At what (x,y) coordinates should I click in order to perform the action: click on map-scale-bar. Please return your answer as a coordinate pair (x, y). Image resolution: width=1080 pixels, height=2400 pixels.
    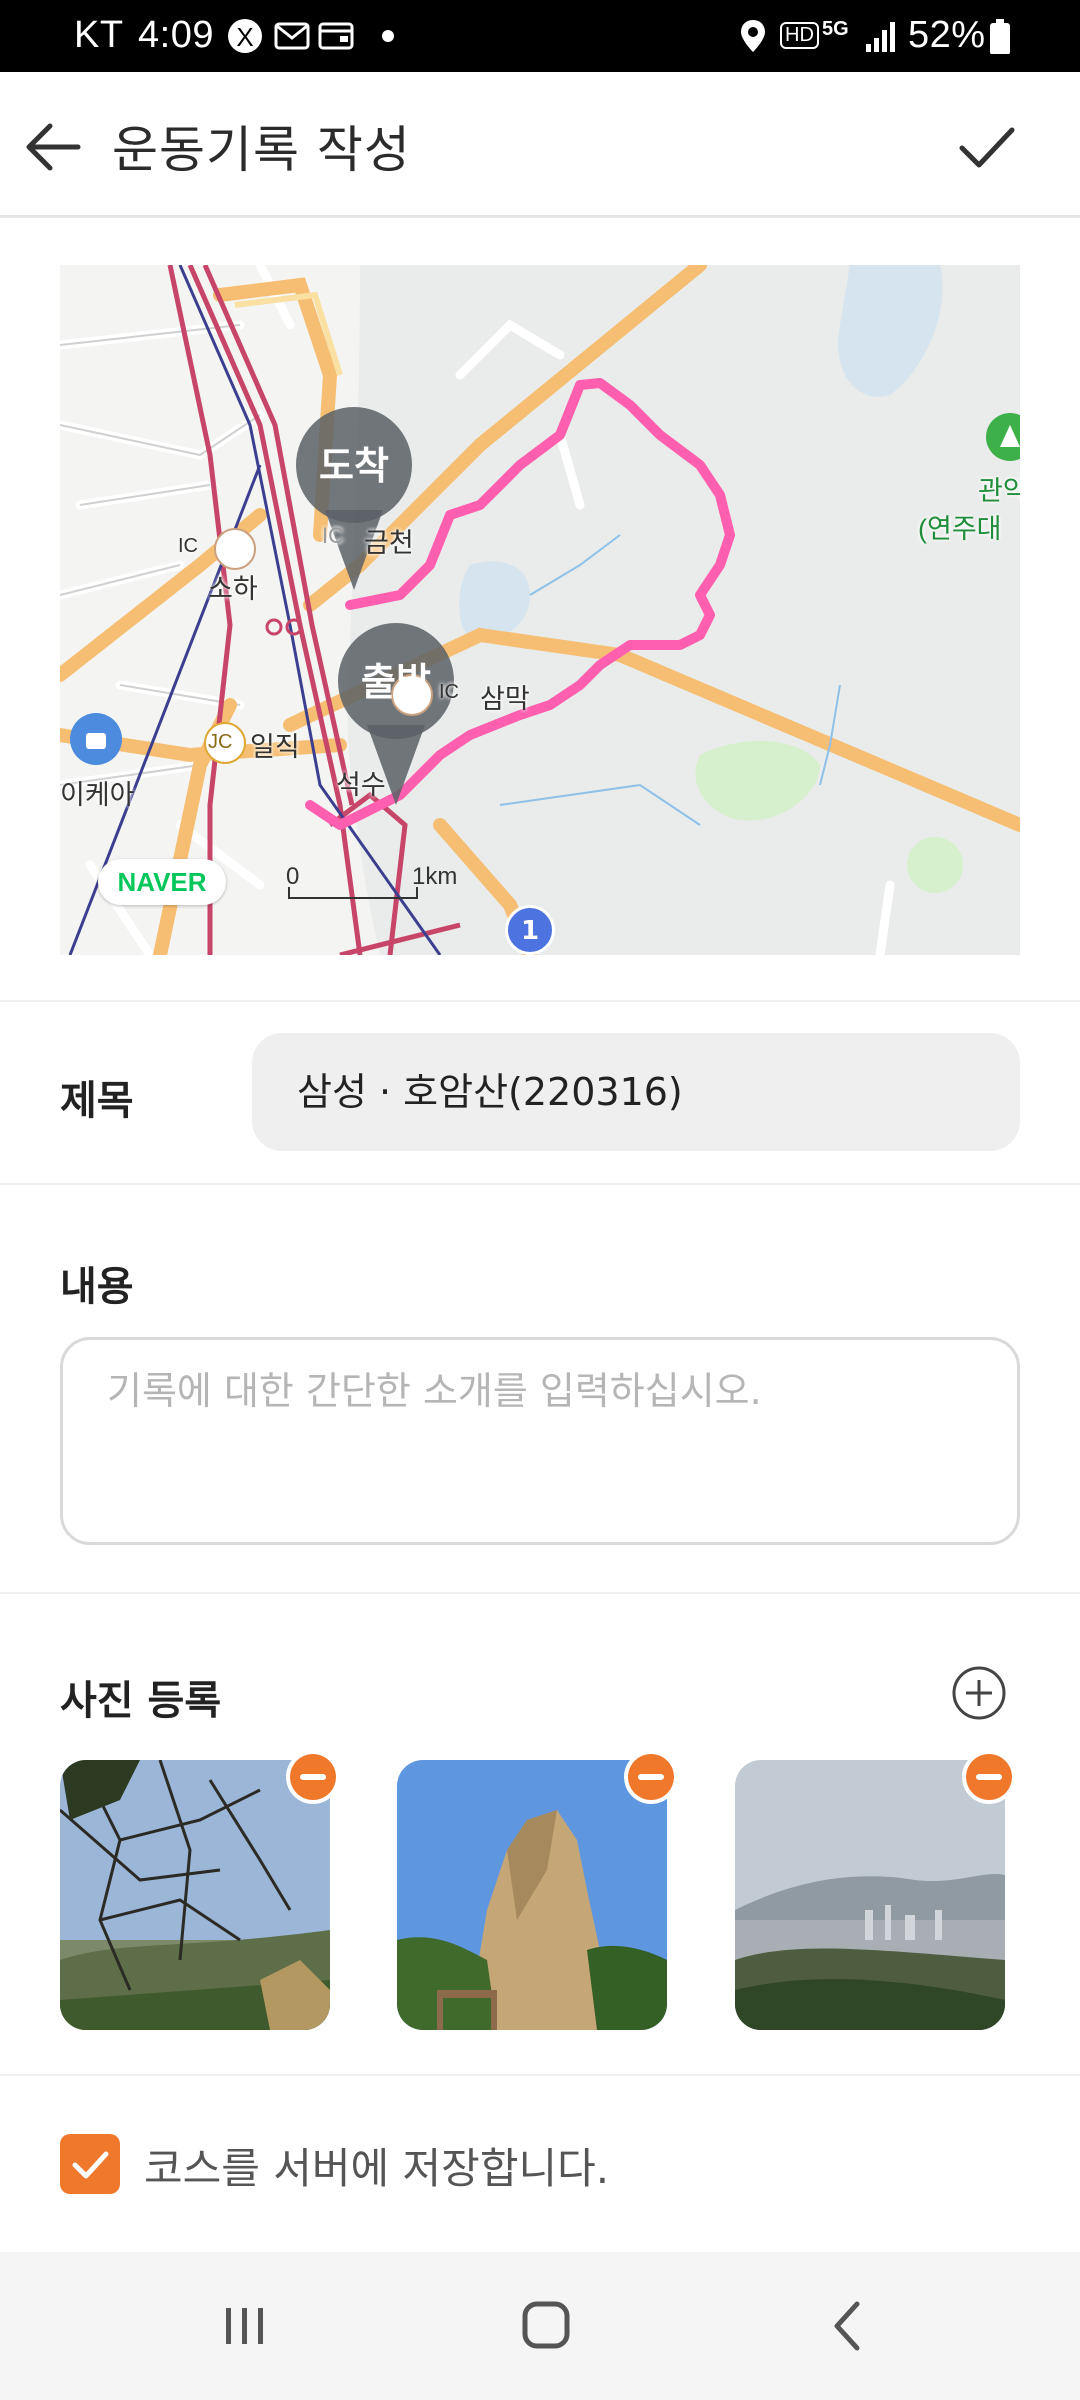
    Looking at the image, I should click on (353, 893).